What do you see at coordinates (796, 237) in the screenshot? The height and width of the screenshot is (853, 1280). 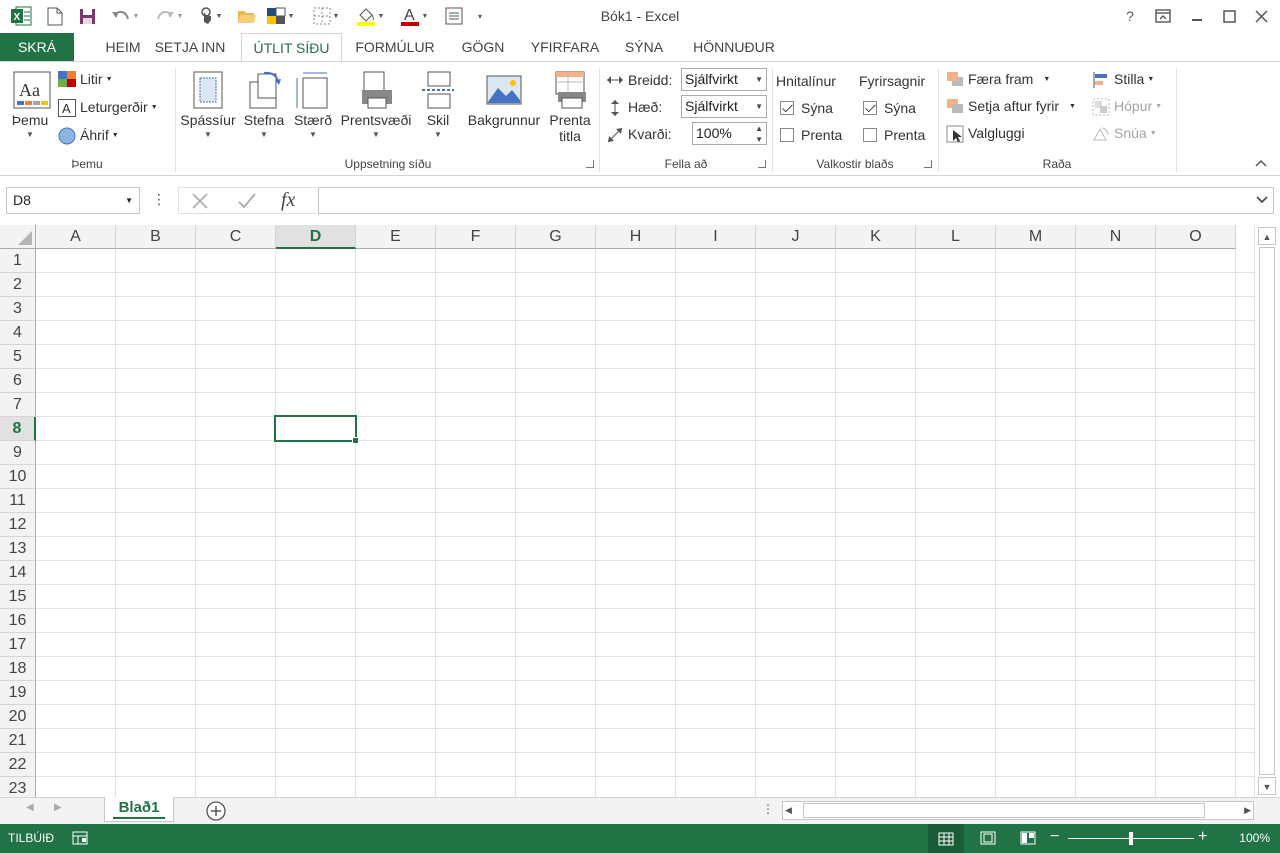 I see `column-header-j: J` at bounding box center [796, 237].